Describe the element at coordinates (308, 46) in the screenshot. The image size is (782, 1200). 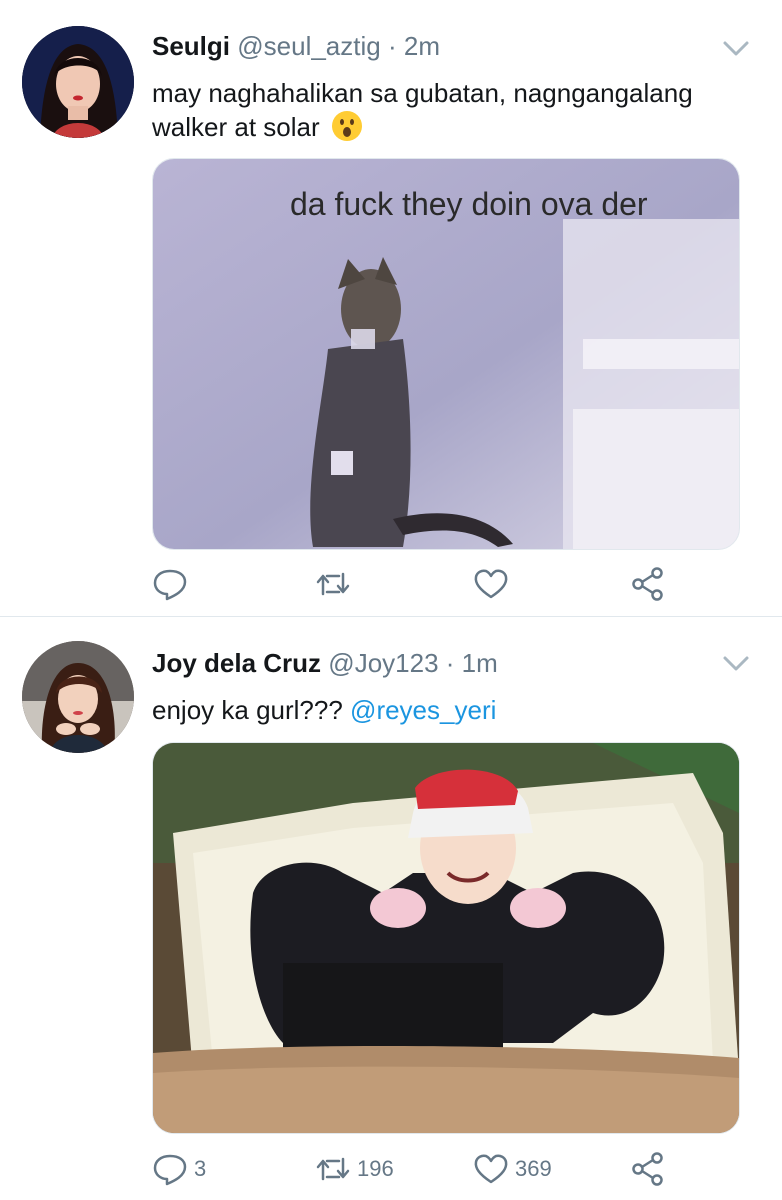
I see `user-handle: @seul_aztig` at that location.